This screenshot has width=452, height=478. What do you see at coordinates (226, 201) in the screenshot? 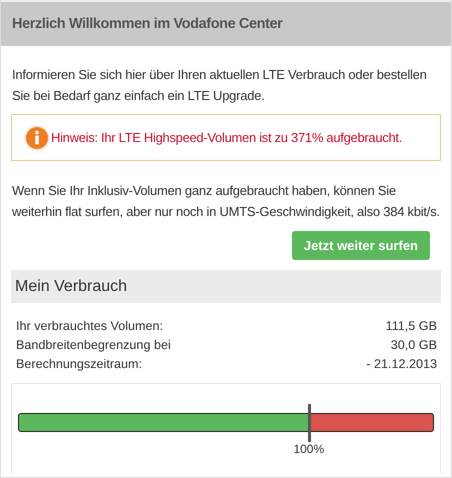
I see `info-text: Wenn Sie Ihr Inklusiv-Volumen ganz aufgebraucht haben, können Sie weiterhin flat surfen, aber nur noch in UMTS-Geschwindigkeit, also 384 kbit/s.` at bounding box center [226, 201].